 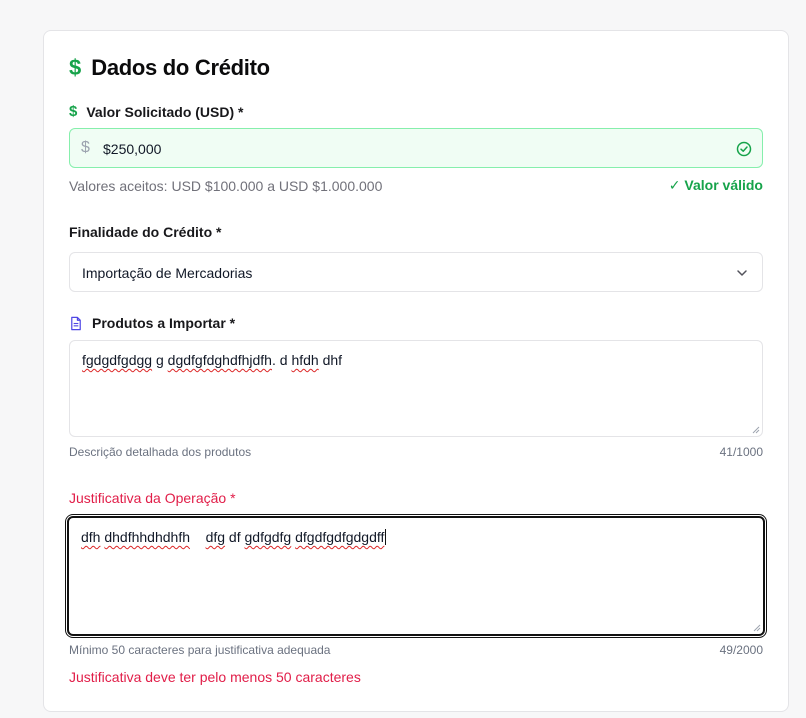 What do you see at coordinates (85, 147) in the screenshot?
I see `currency-prefix: $` at bounding box center [85, 147].